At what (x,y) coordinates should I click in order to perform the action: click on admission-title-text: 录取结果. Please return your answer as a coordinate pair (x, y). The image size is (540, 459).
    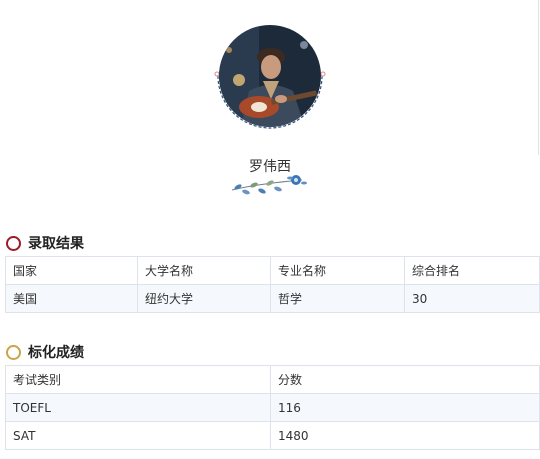
    Looking at the image, I should click on (56, 244).